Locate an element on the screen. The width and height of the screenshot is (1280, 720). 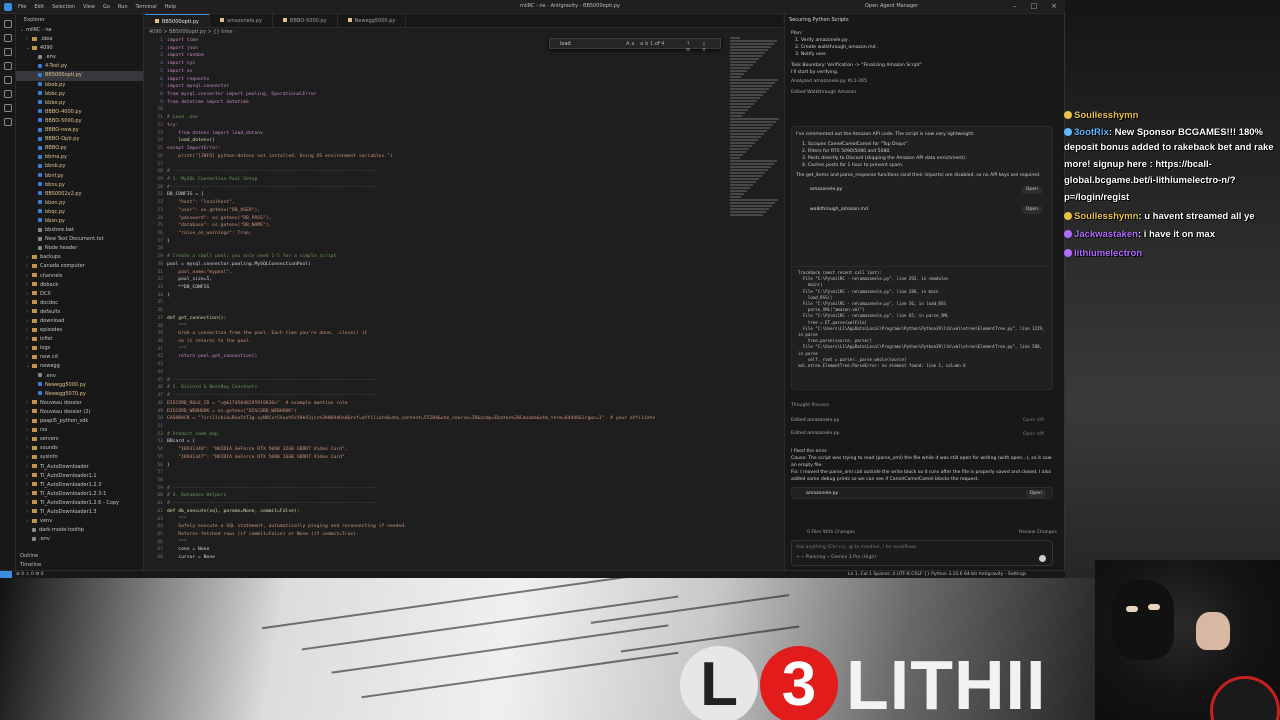
tree-folder: › channels is located at coordinates (79, 276).